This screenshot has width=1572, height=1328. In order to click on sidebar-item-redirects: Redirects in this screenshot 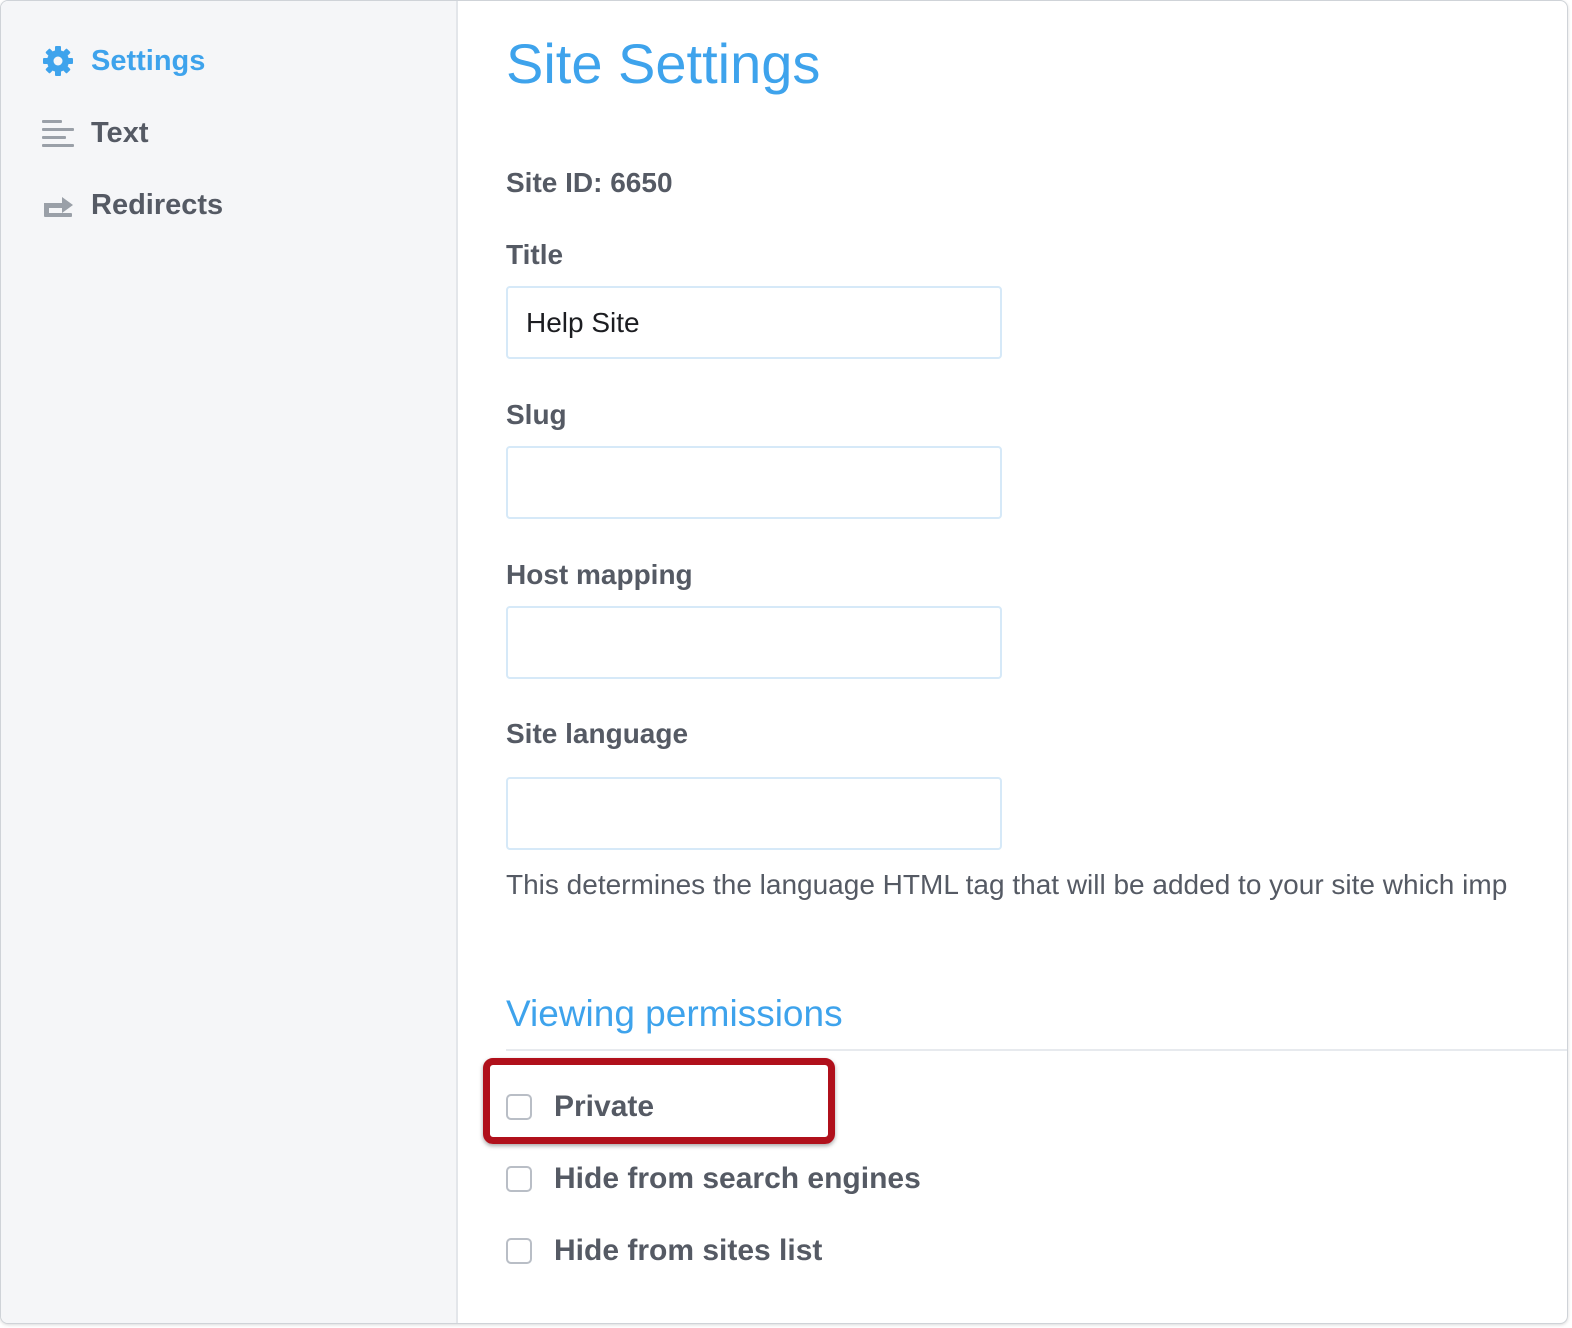, I will do `click(132, 205)`.